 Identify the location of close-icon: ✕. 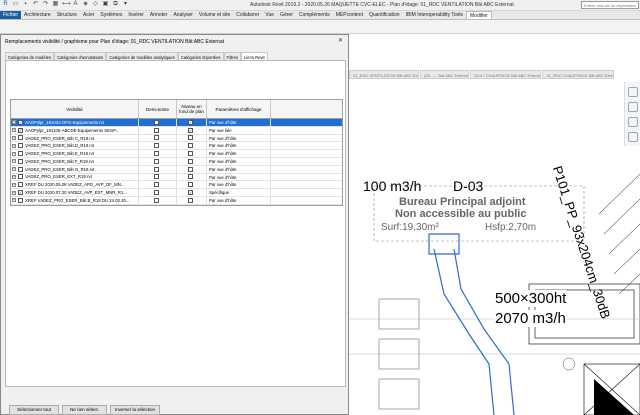
(340, 40).